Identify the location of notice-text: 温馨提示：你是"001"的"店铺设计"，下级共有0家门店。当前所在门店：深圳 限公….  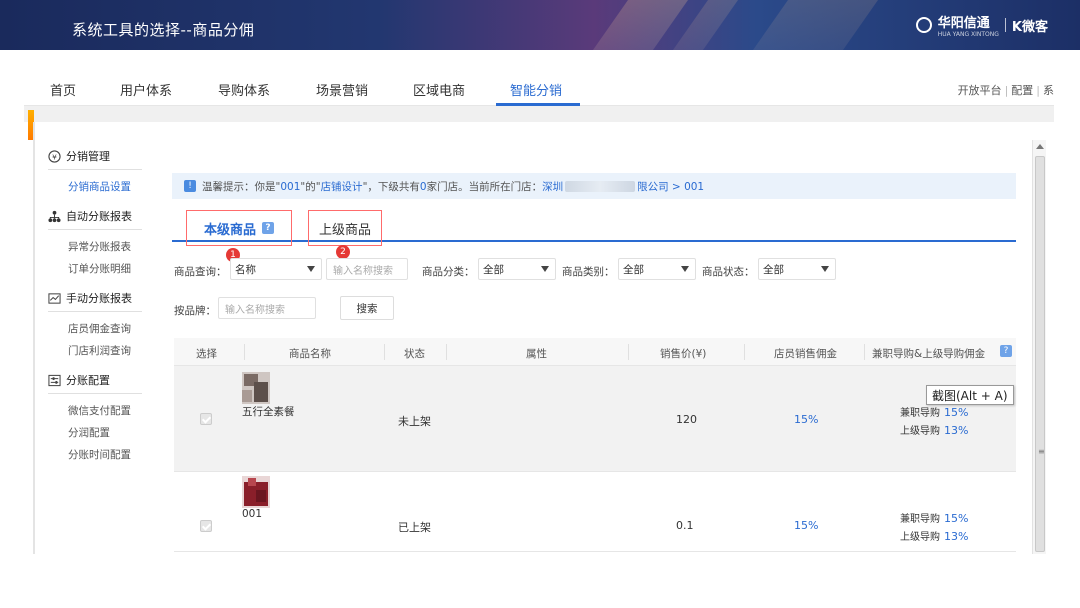
(453, 186).